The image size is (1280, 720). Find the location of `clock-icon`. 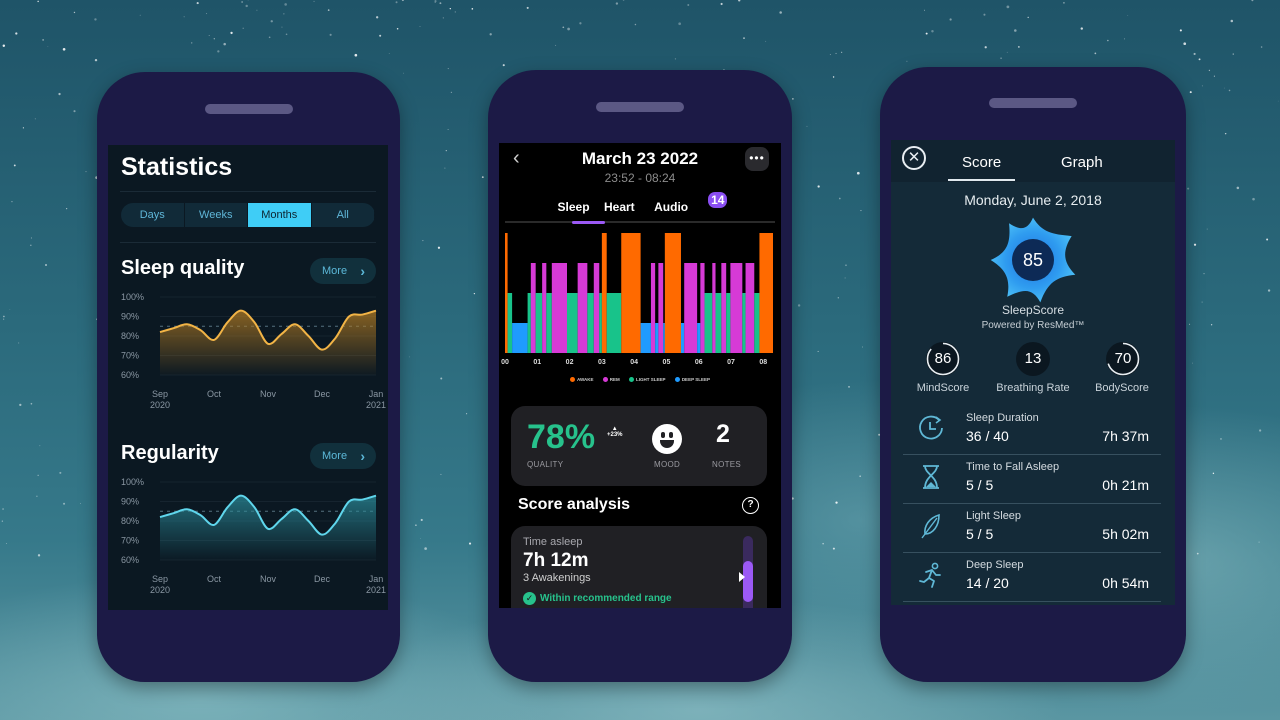

clock-icon is located at coordinates (931, 427).